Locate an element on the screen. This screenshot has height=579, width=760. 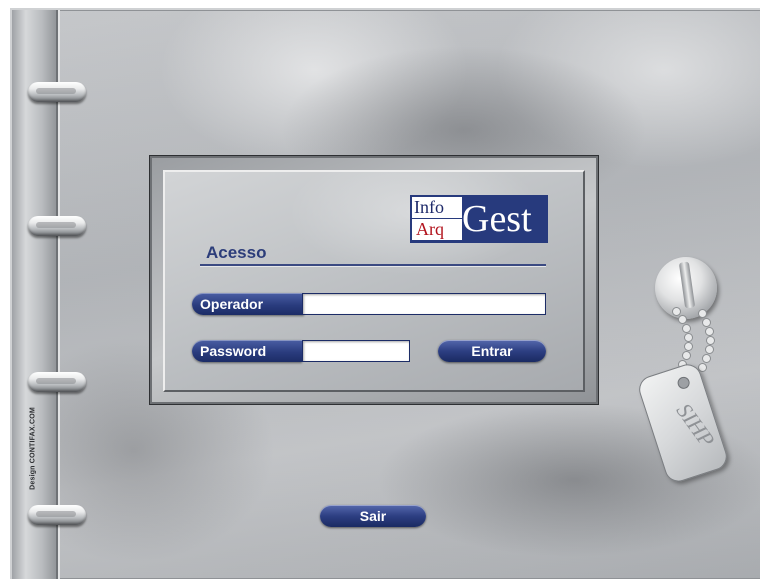
heading-divider is located at coordinates (373, 265).